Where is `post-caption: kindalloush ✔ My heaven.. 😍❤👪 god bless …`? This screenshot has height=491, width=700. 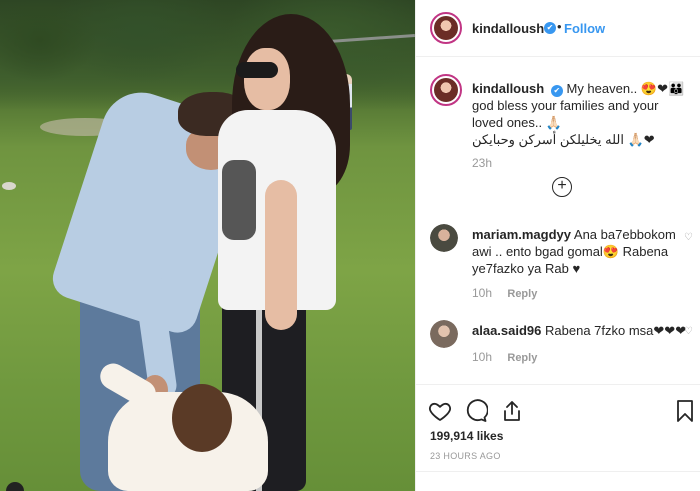
post-caption: kindalloush ✔ My heaven.. 😍❤👪 god bless … is located at coordinates (582, 114).